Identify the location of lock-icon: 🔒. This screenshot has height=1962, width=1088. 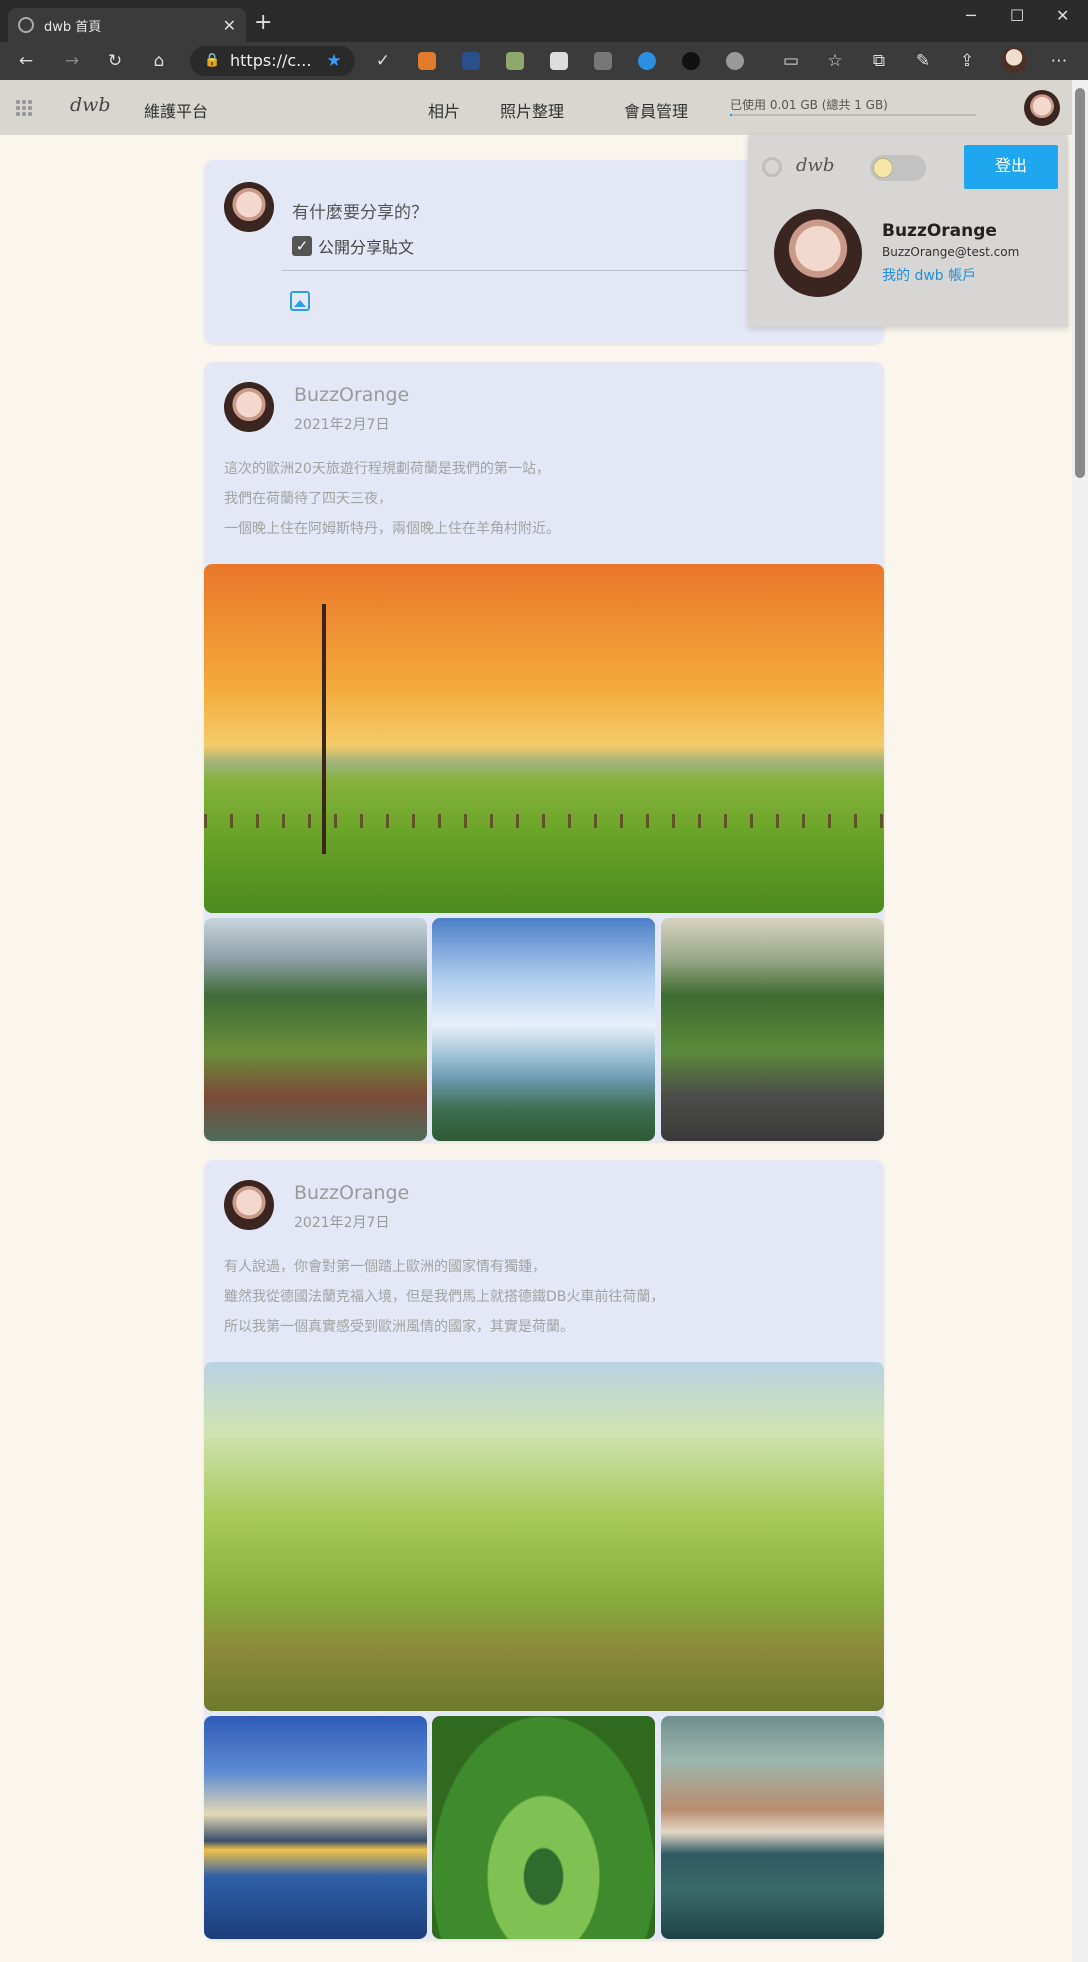
(212, 60).